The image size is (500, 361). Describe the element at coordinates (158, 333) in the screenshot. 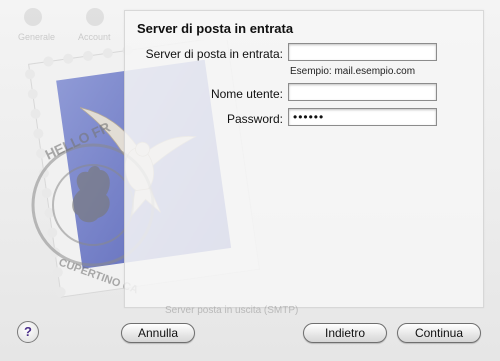

I see `cancel-button: Annulla` at that location.